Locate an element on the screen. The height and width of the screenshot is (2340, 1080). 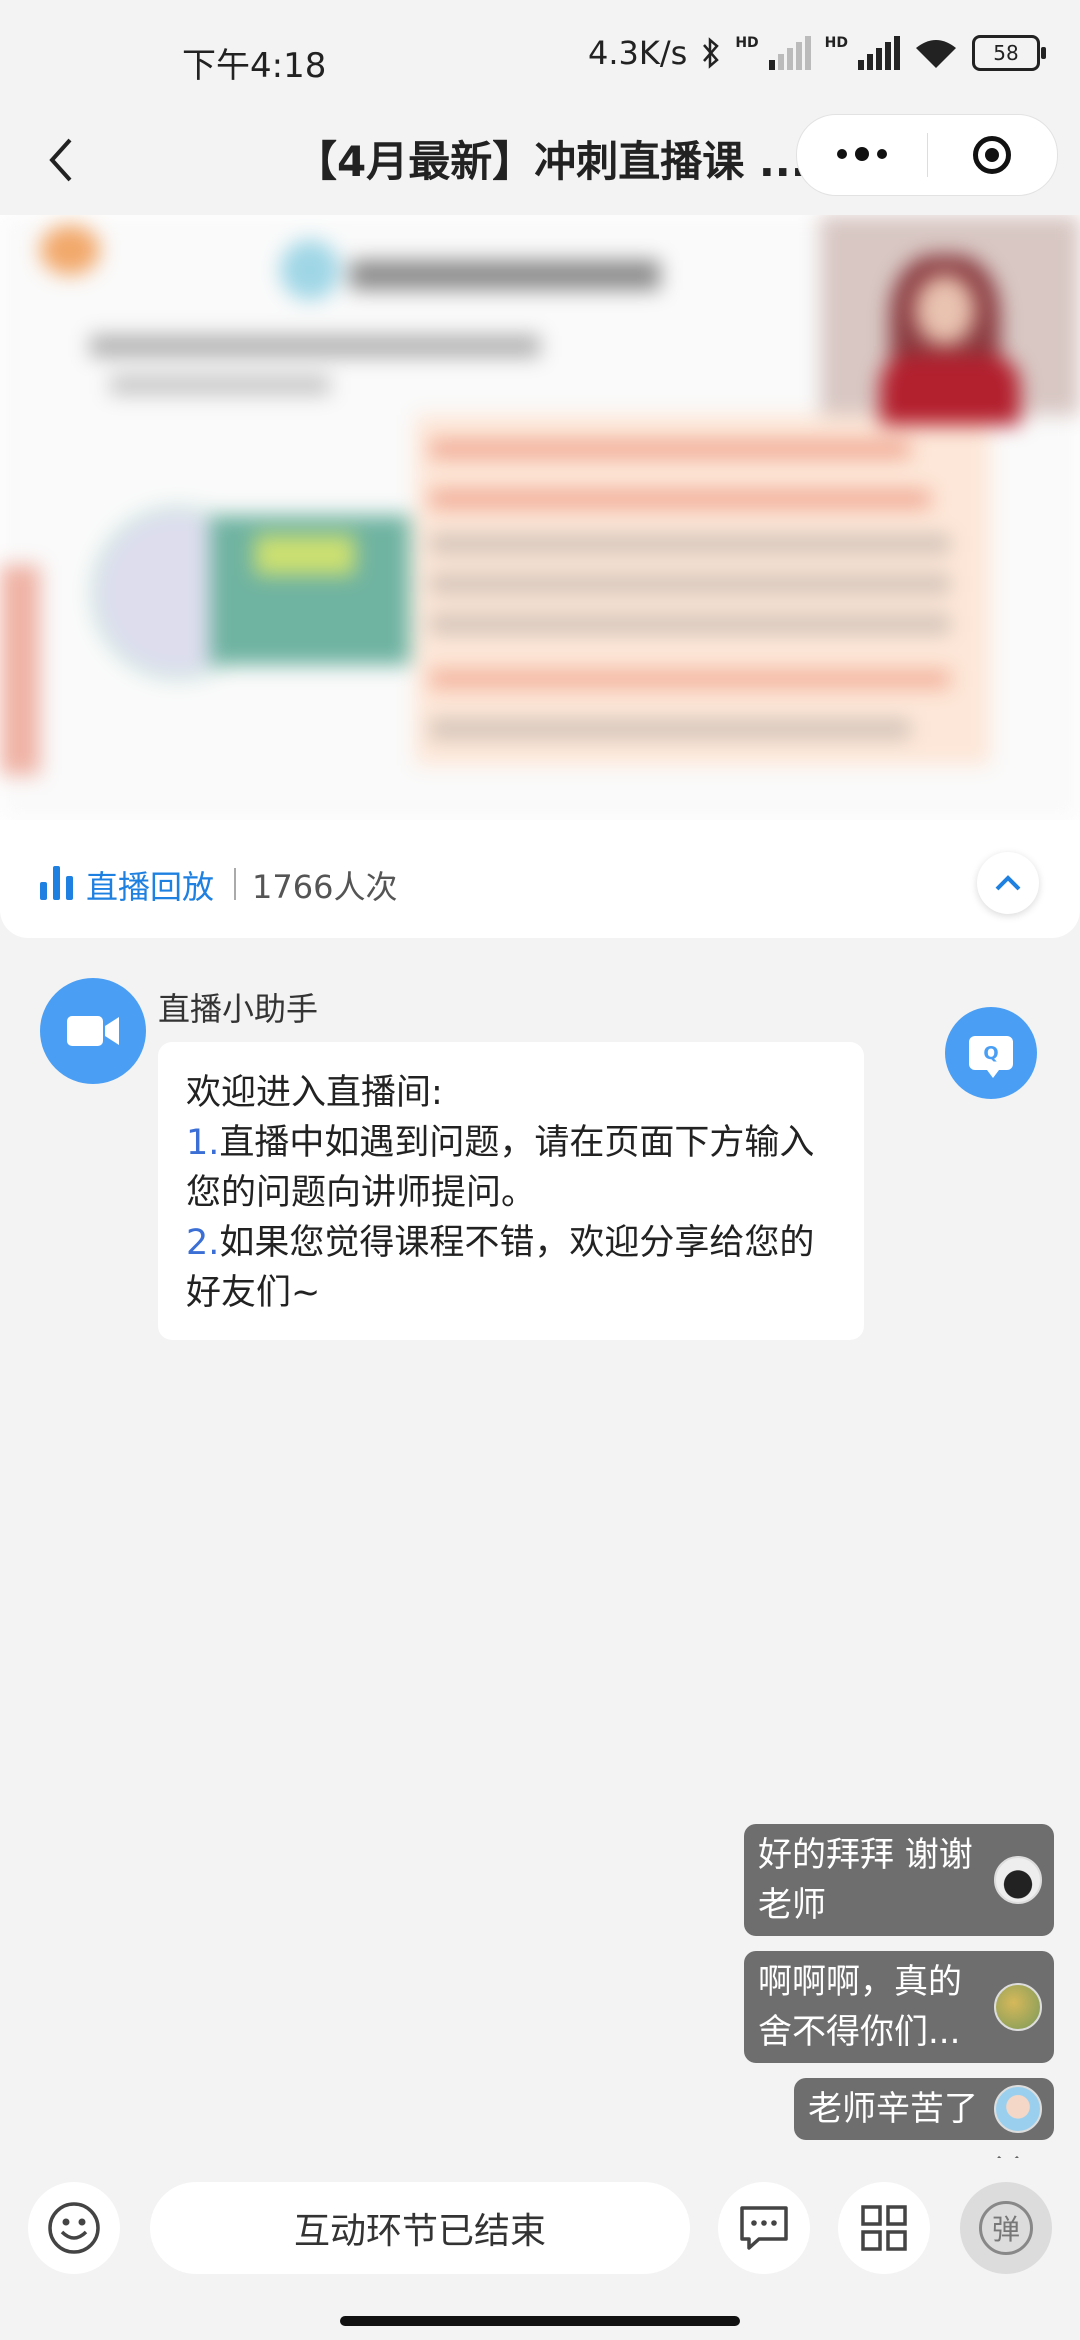
collapse-video-button is located at coordinates (1008, 883).